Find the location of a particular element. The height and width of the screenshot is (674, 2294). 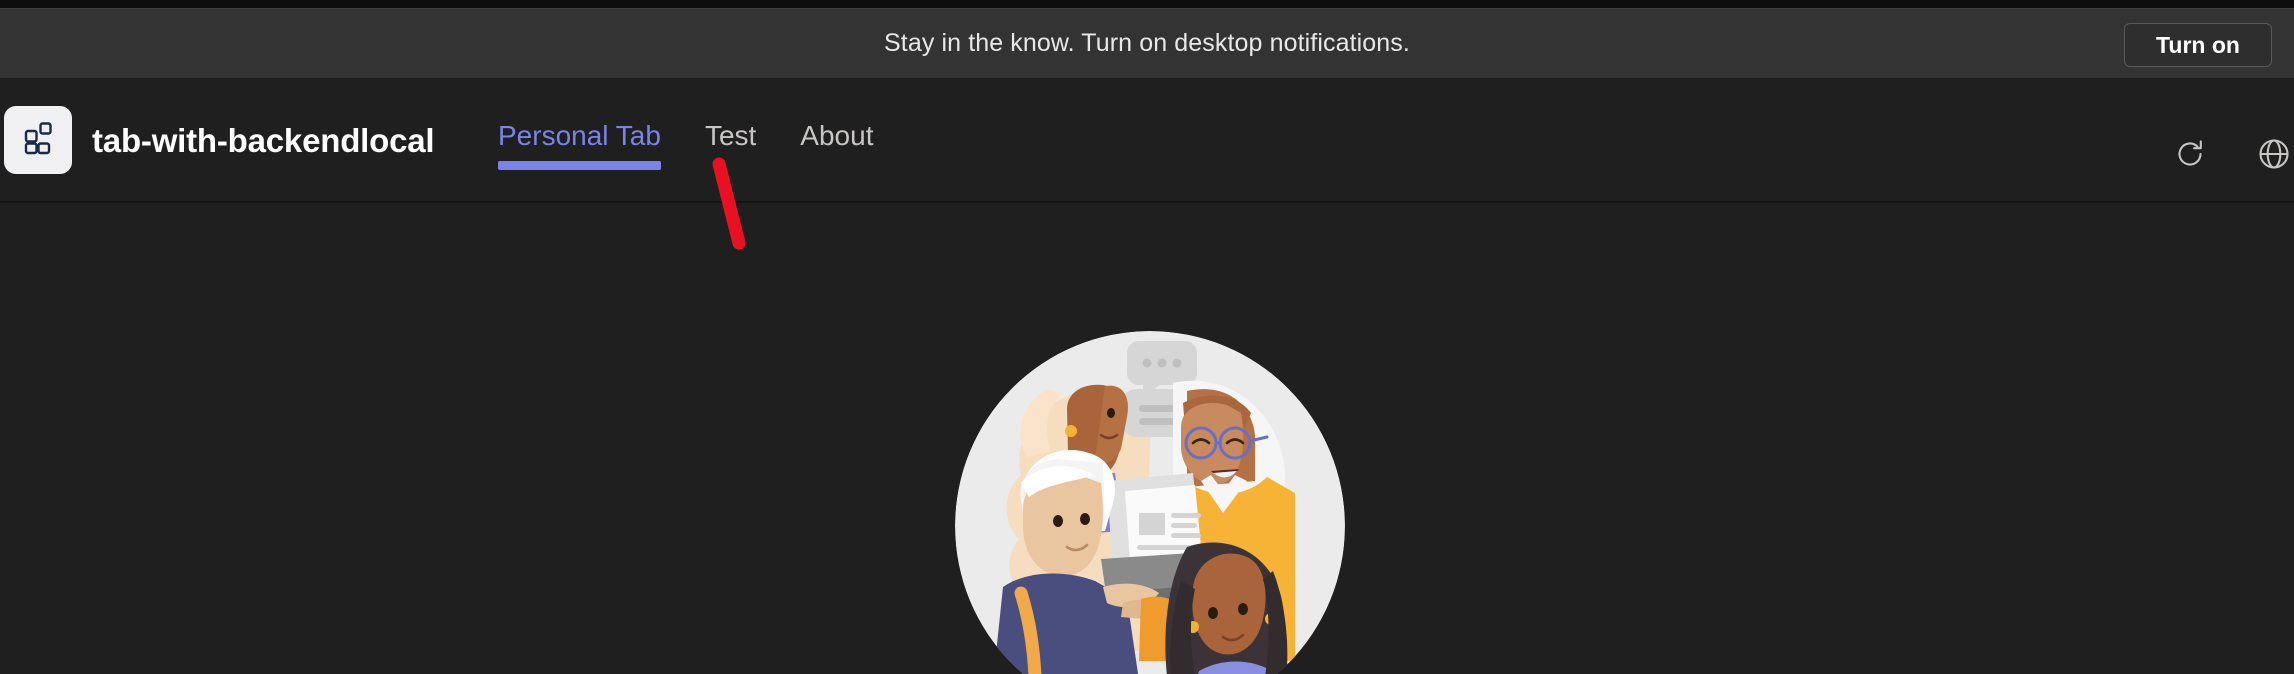

app-icon is located at coordinates (38, 140).